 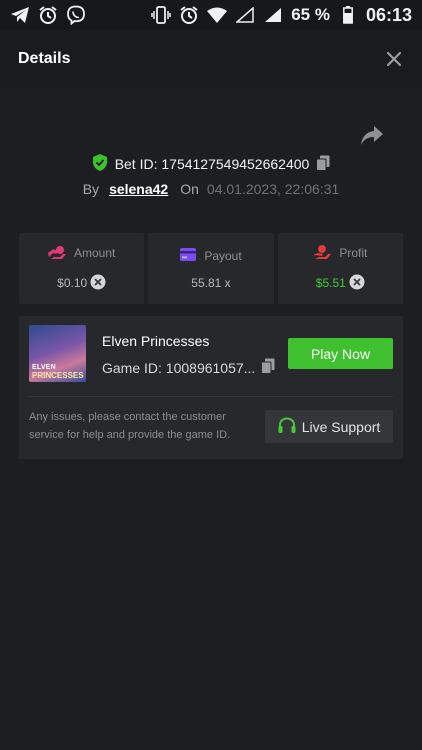 I want to click on clock: 06:13, so click(x=388, y=14).